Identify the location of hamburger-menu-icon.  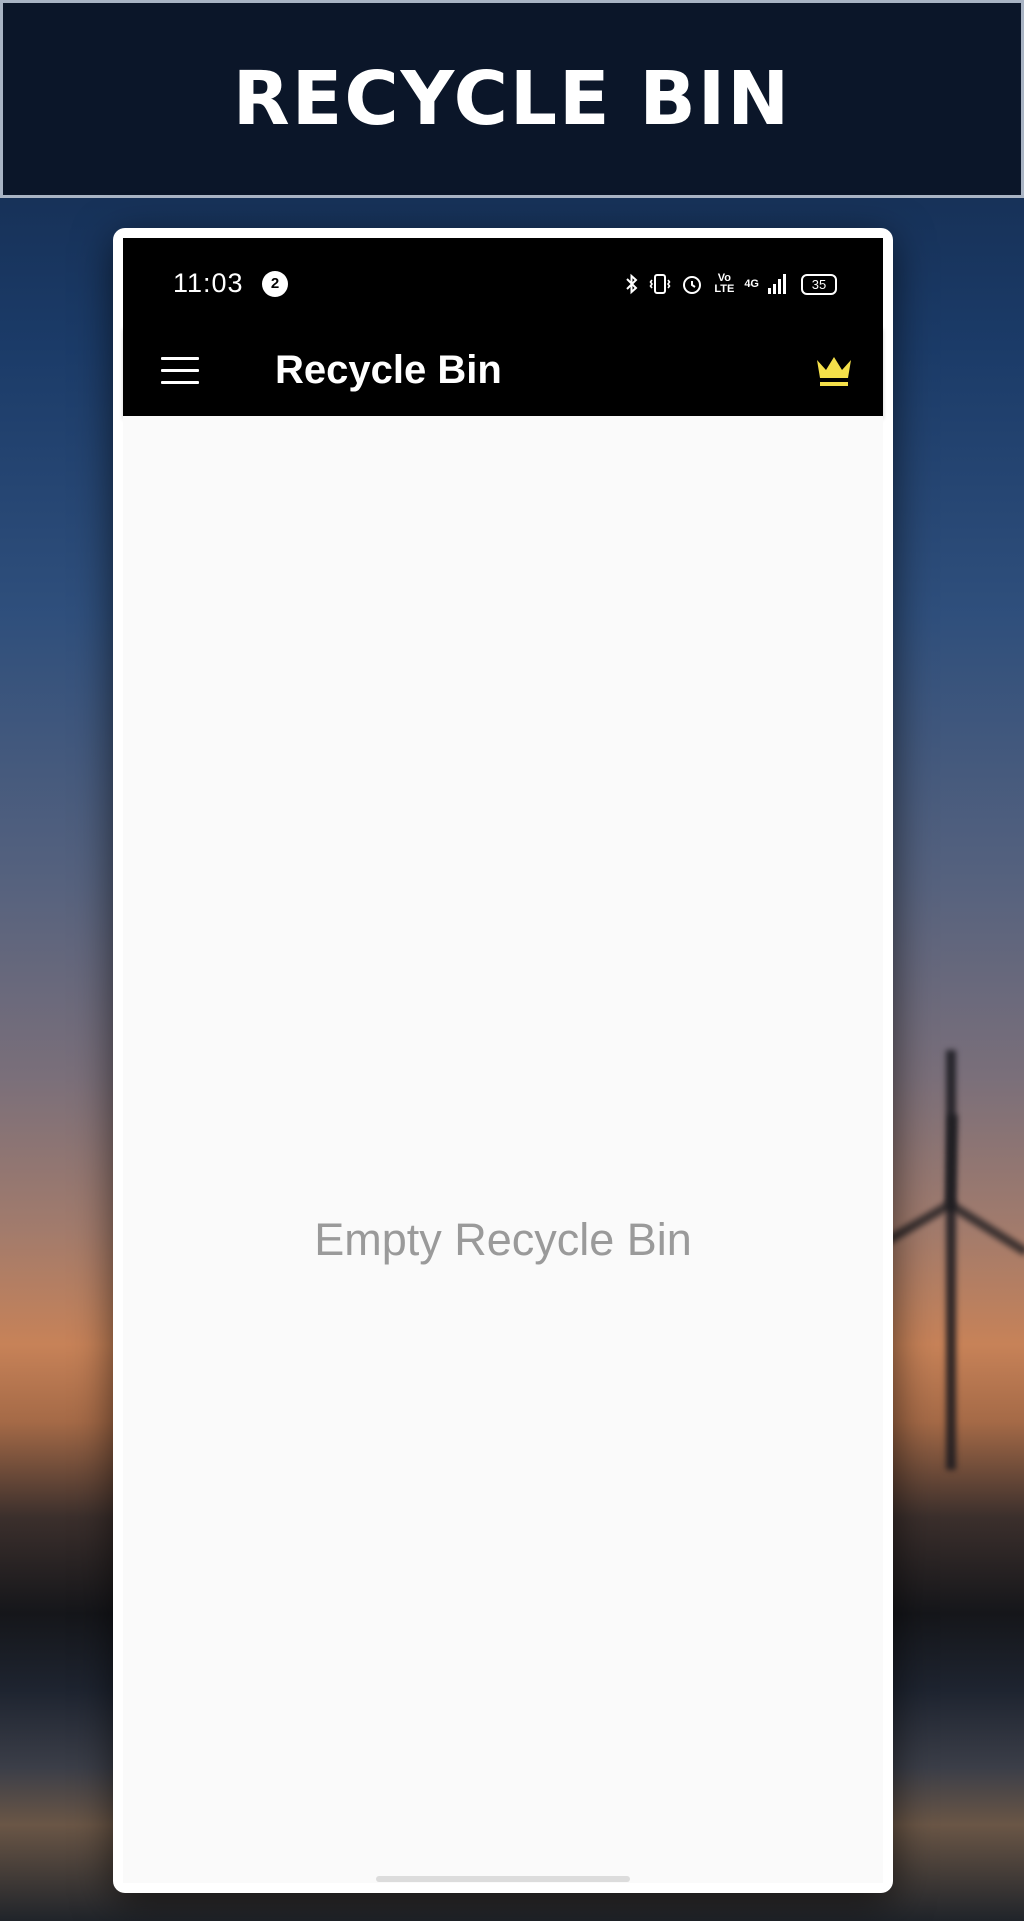
(180, 371).